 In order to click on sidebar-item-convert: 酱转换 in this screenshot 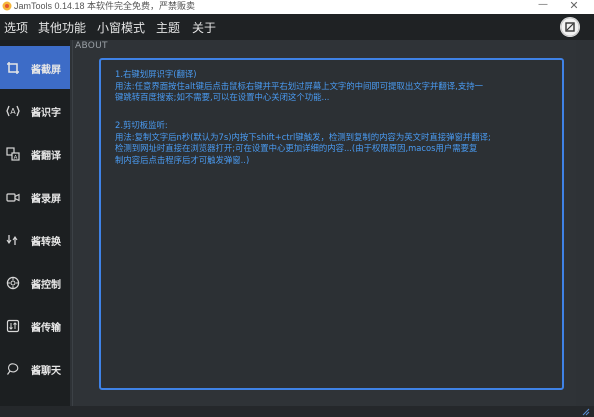, I will do `click(35, 239)`.